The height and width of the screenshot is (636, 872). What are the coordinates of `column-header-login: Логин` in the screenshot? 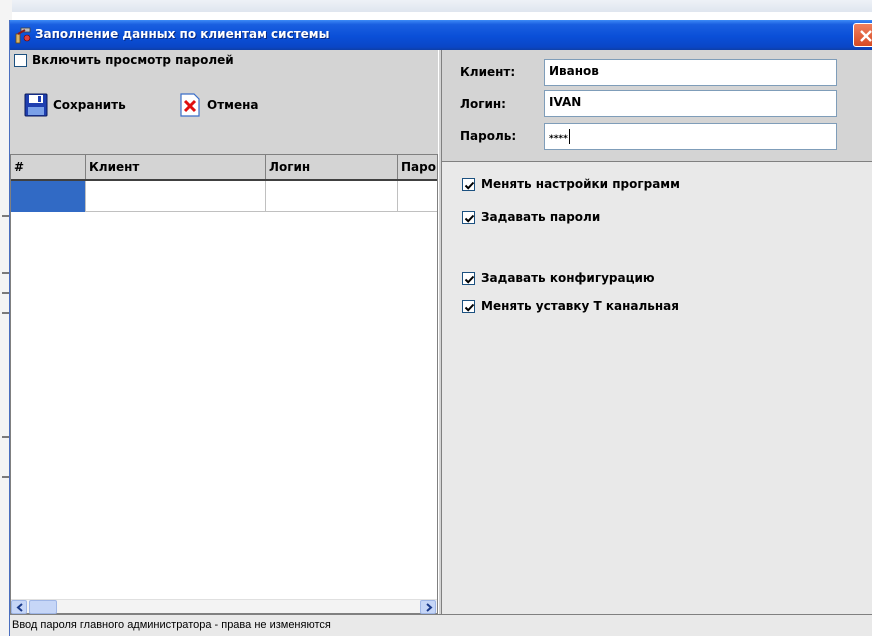 It's located at (332, 167).